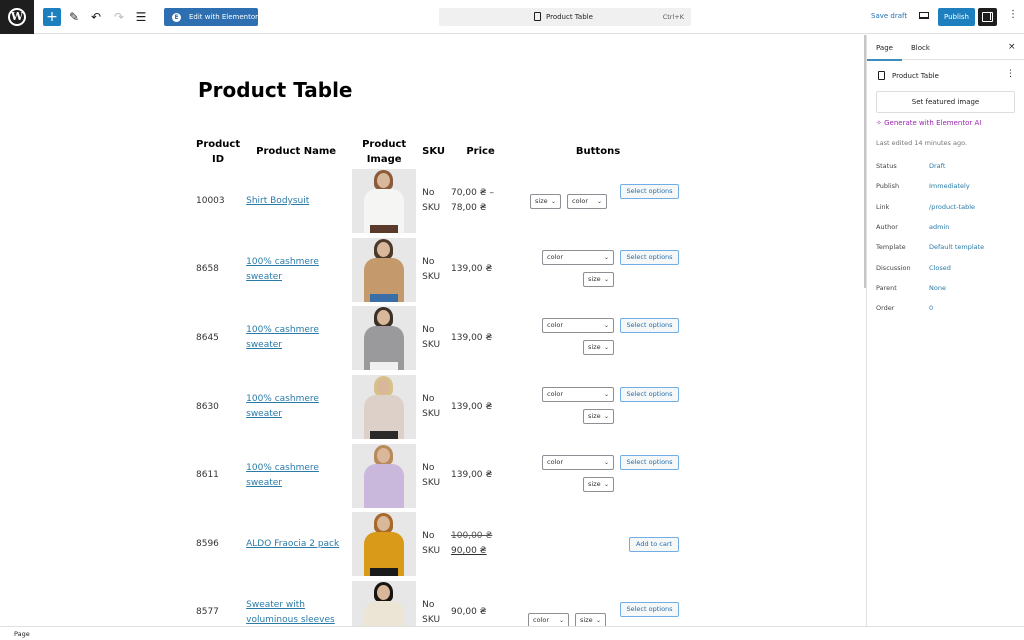 The height and width of the screenshot is (640, 1024). What do you see at coordinates (96, 17) in the screenshot?
I see `undo-button: ↶` at bounding box center [96, 17].